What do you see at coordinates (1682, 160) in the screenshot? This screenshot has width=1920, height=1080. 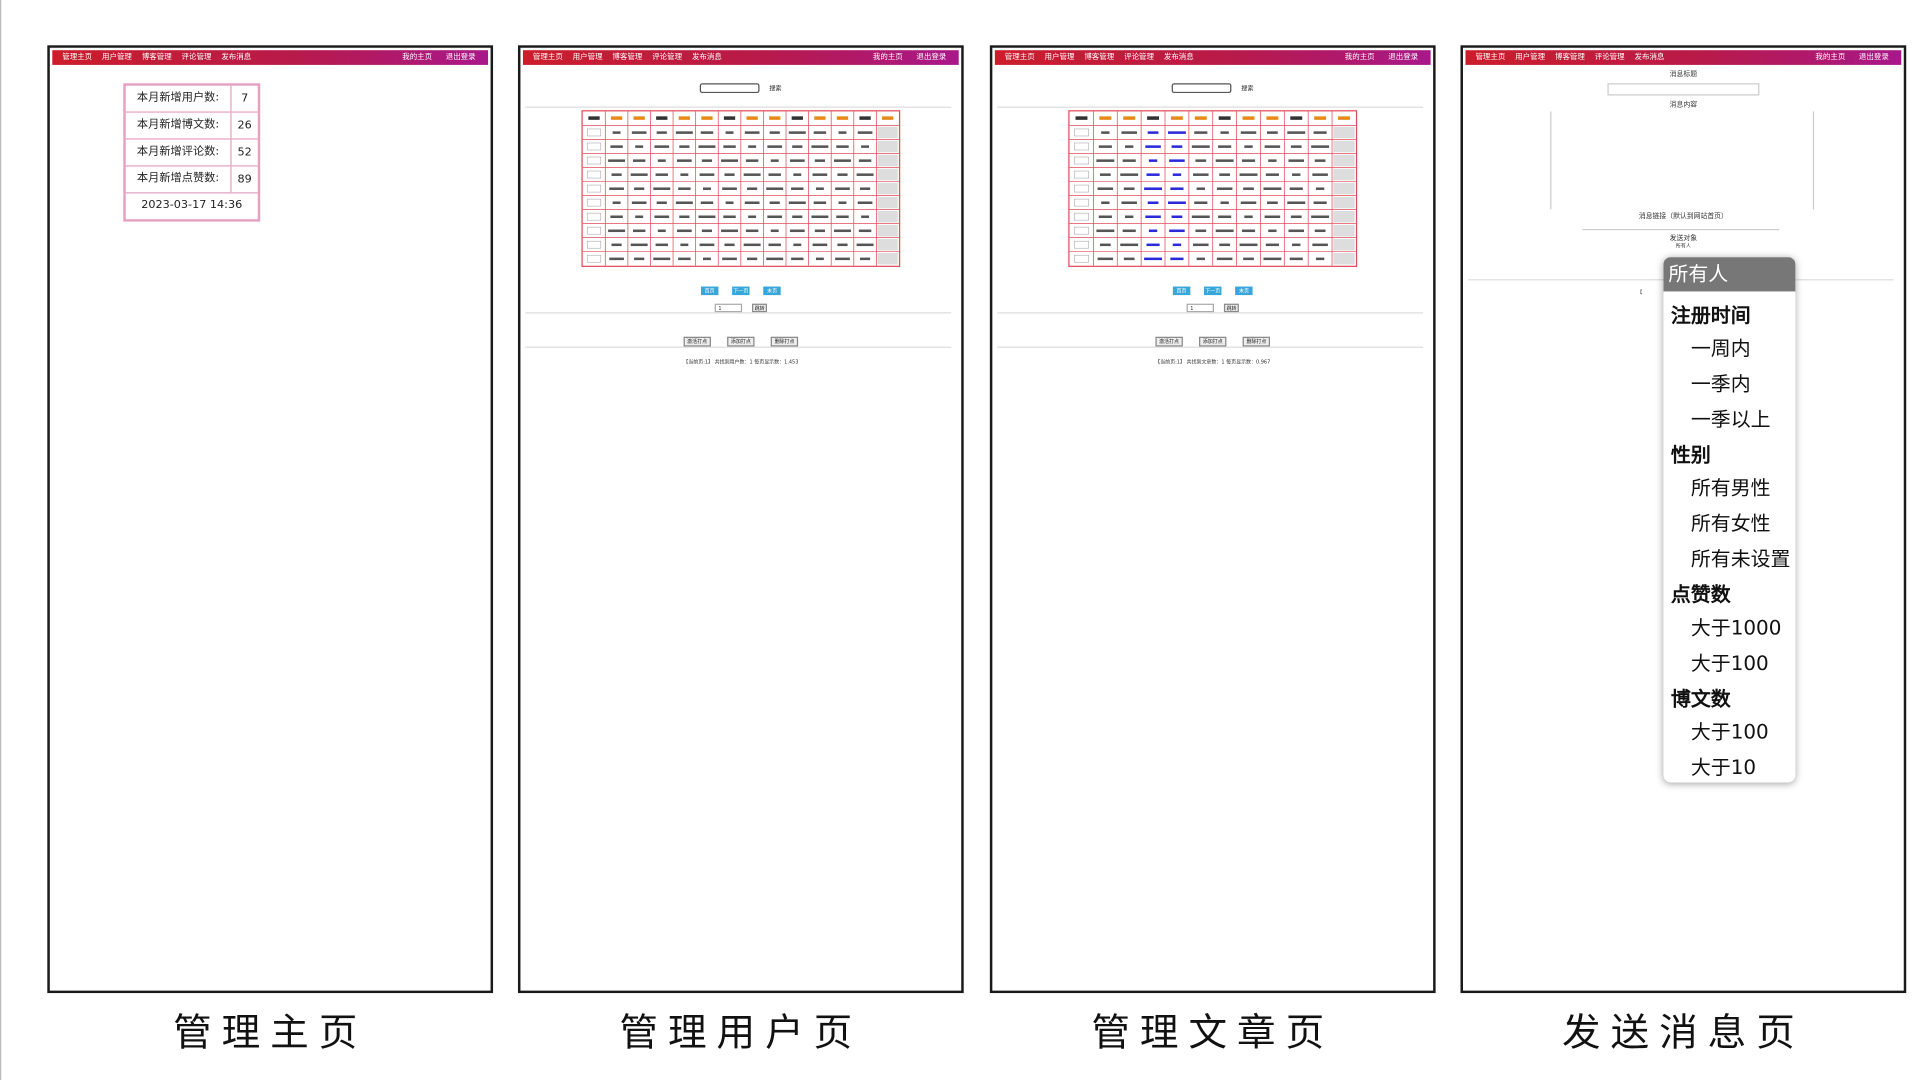 I see `content-textarea` at bounding box center [1682, 160].